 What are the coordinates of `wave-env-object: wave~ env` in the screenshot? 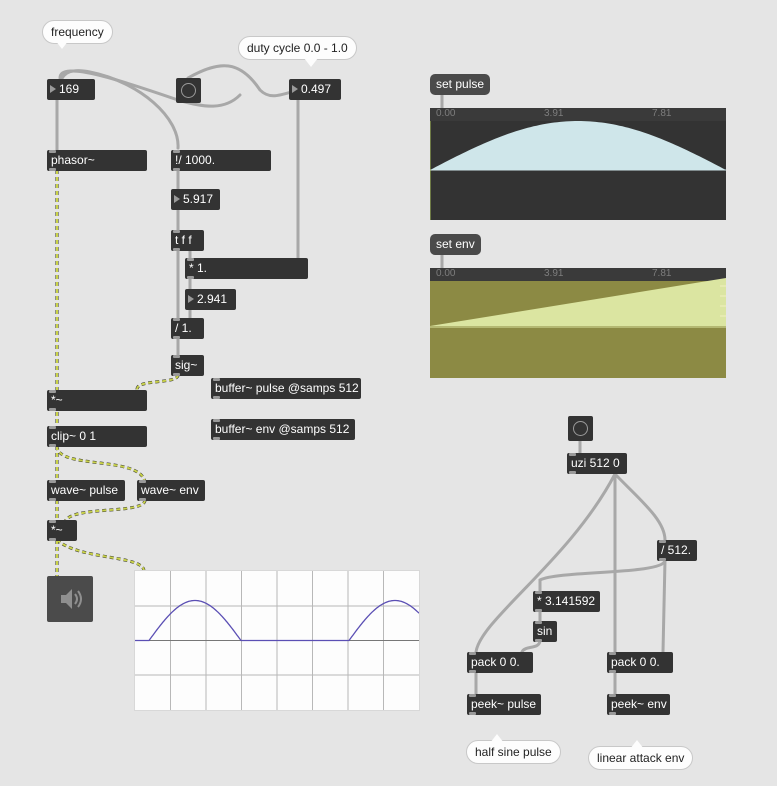 It's located at (171, 490).